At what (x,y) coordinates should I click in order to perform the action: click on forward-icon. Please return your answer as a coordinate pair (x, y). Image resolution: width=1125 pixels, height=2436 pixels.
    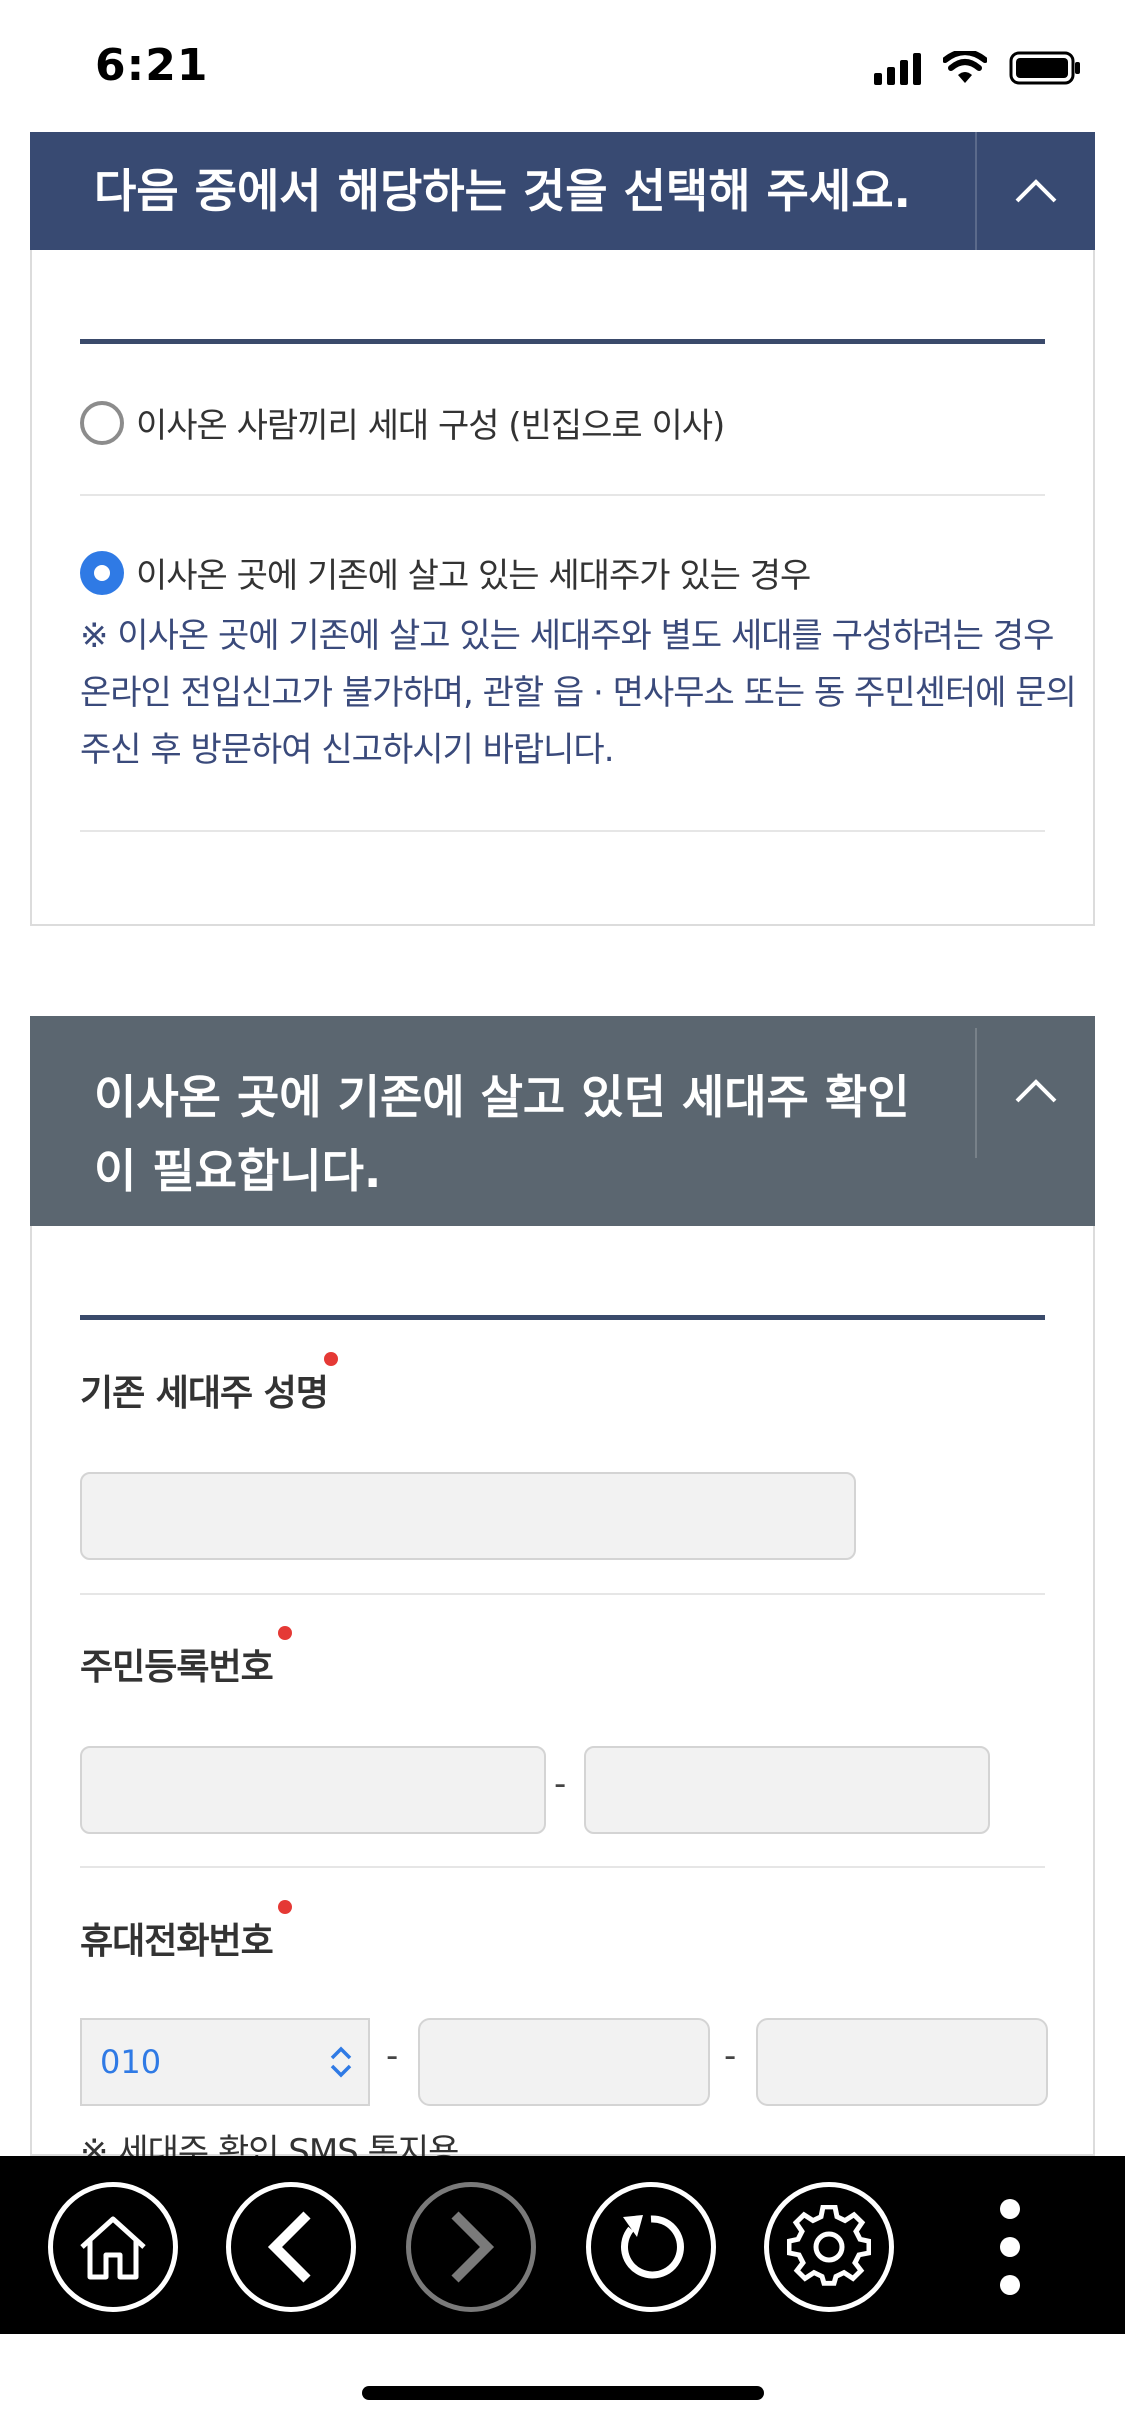
    Looking at the image, I should click on (473, 2247).